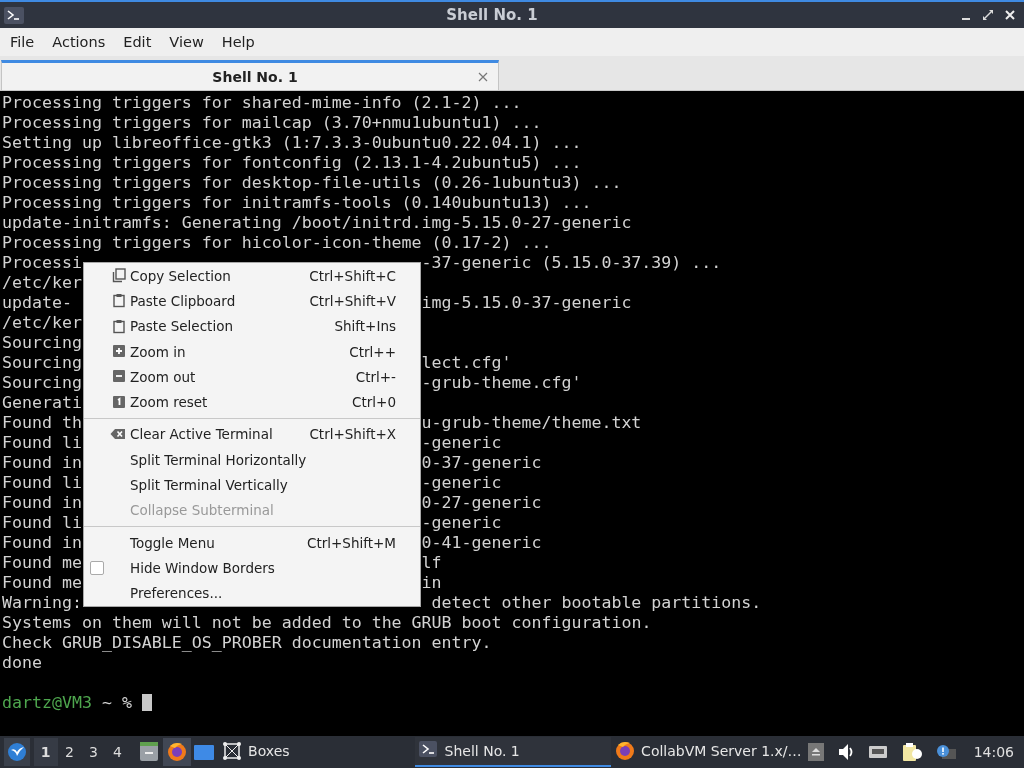  I want to click on menu-item: Split Terminal Horizontally, so click(218, 459).